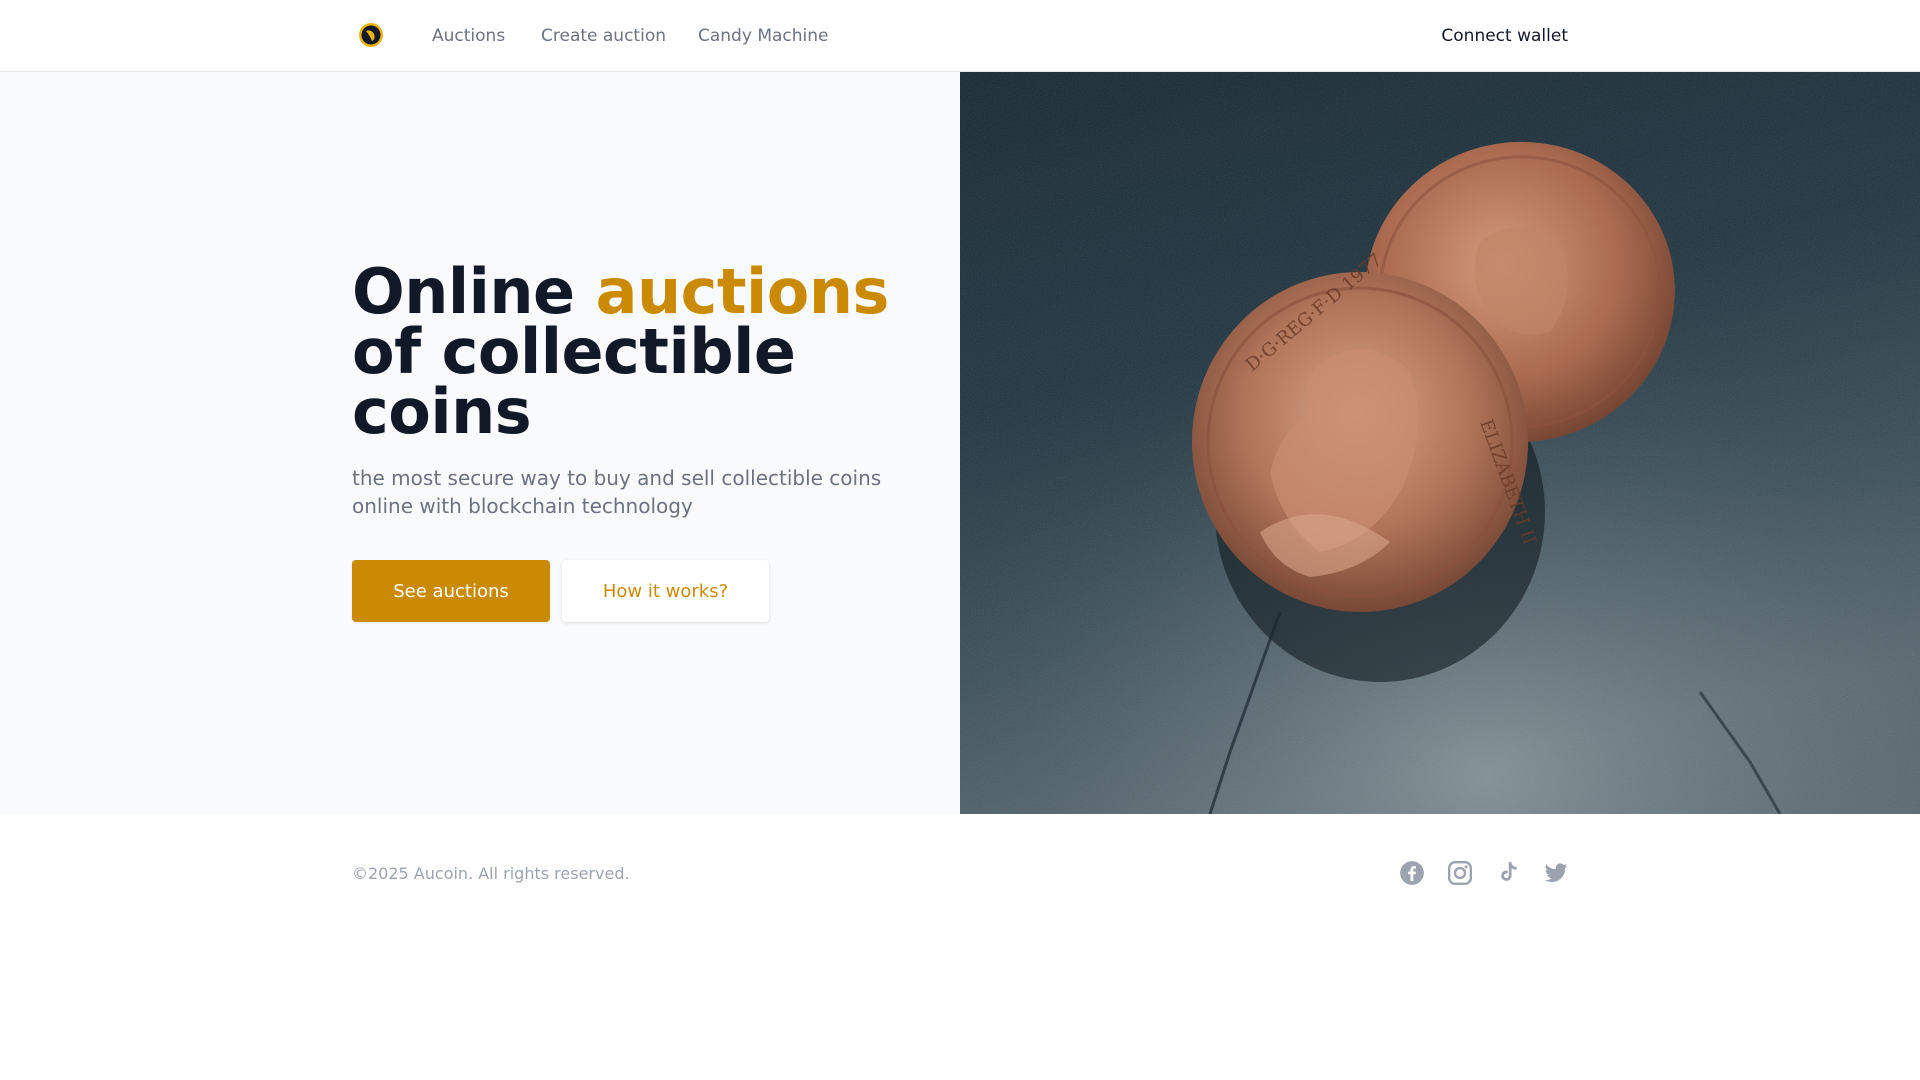 This screenshot has width=1920, height=1080. I want to click on connect-wallet-button: Connect wallet, so click(1504, 36).